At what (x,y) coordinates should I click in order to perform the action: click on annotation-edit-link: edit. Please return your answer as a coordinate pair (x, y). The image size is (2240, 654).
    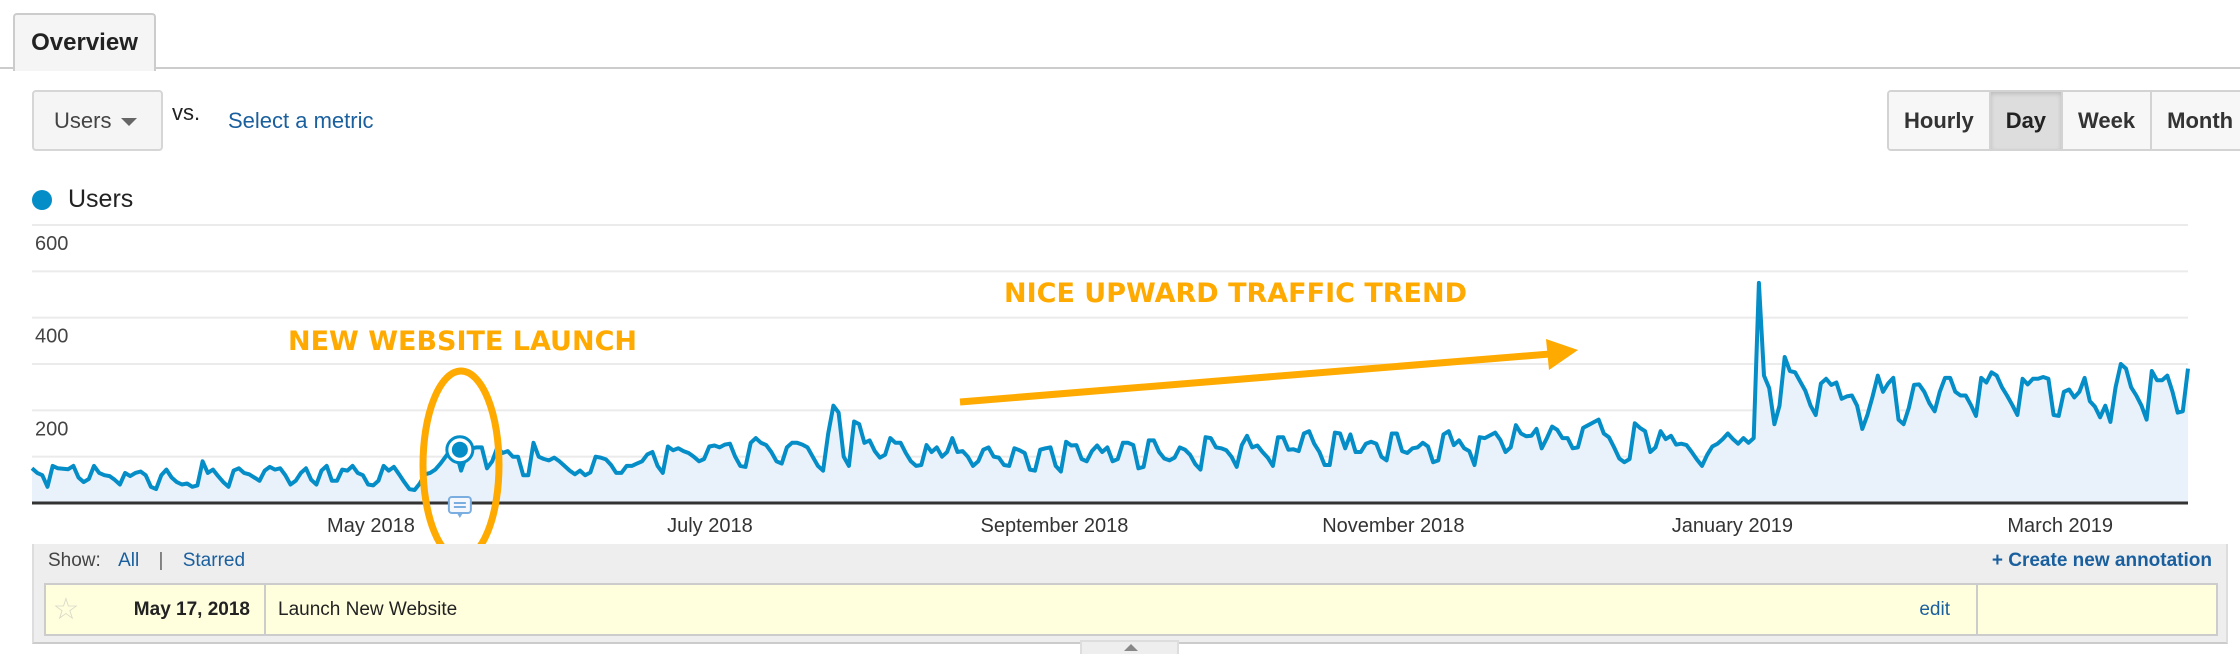
    Looking at the image, I should click on (1948, 609).